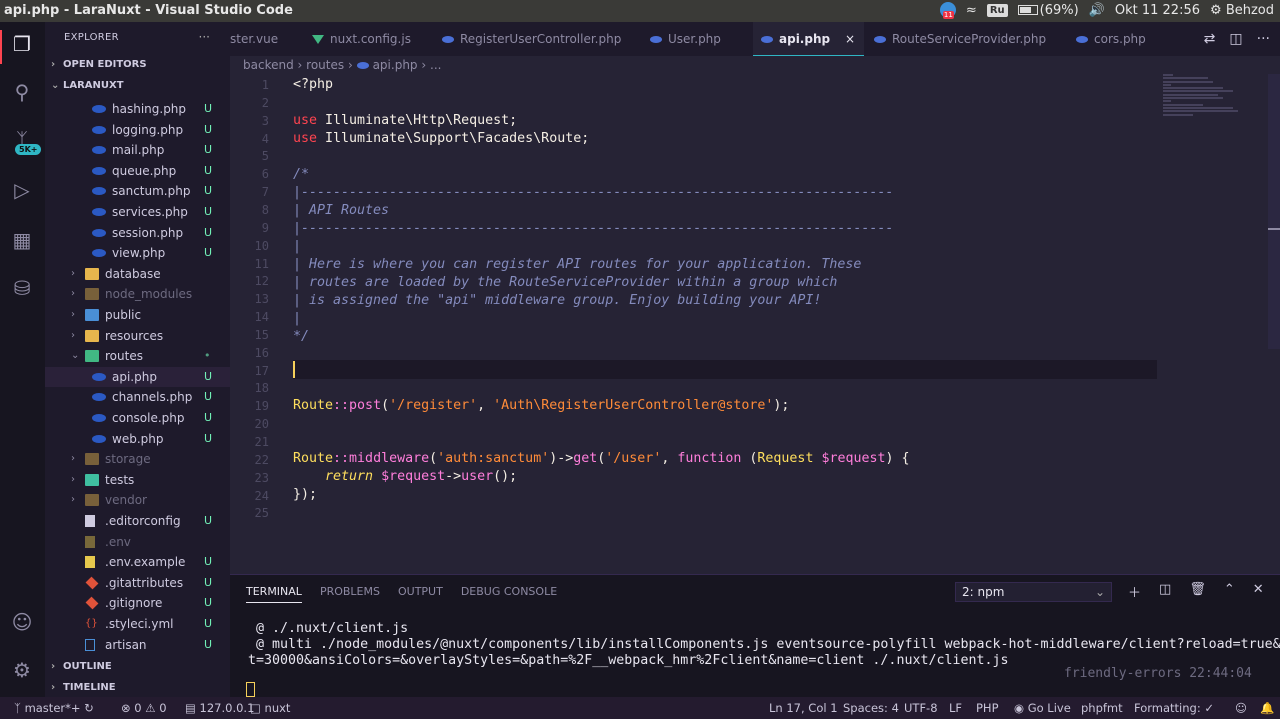 This screenshot has width=1280, height=719. I want to click on tree-item: .editorconfig U, so click(137, 521).